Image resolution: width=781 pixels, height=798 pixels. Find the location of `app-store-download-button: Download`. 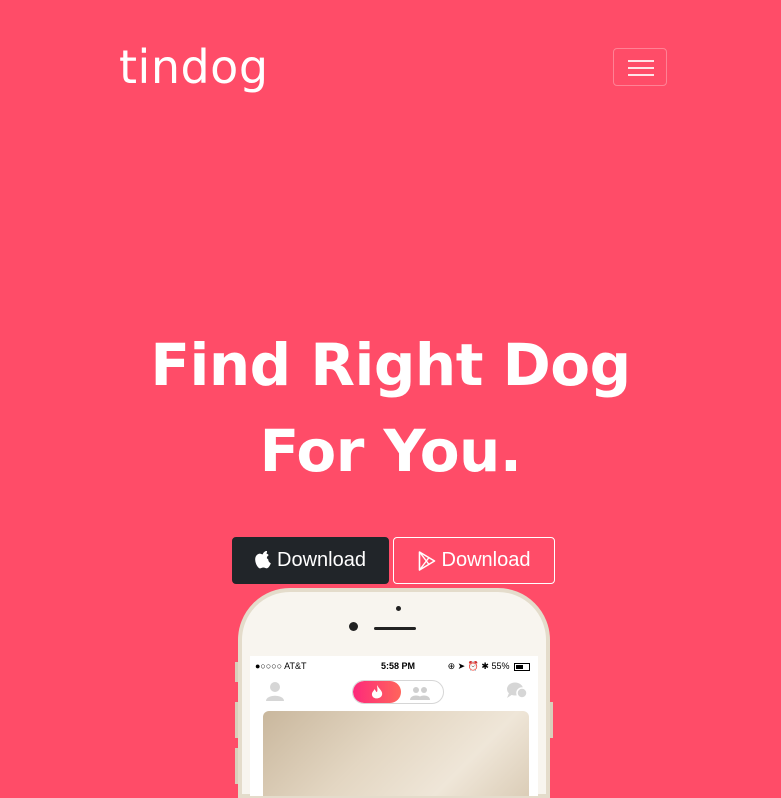

app-store-download-button: Download is located at coordinates (310, 560).